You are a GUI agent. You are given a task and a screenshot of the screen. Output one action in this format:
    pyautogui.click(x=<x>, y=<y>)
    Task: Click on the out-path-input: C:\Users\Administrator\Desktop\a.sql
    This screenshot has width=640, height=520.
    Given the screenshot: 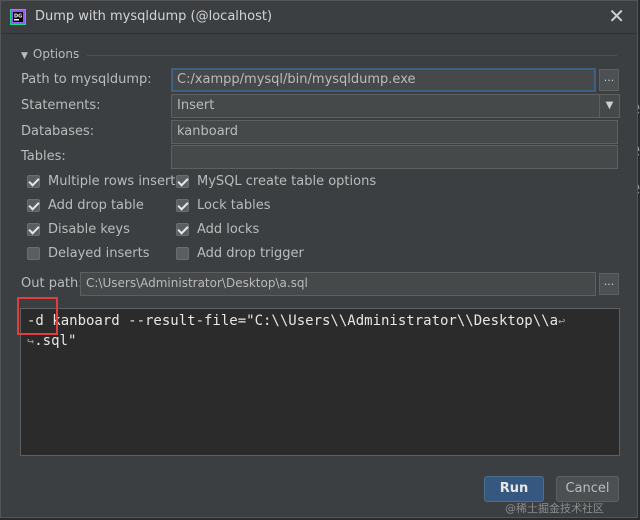 What is the action you would take?
    pyautogui.click(x=338, y=284)
    